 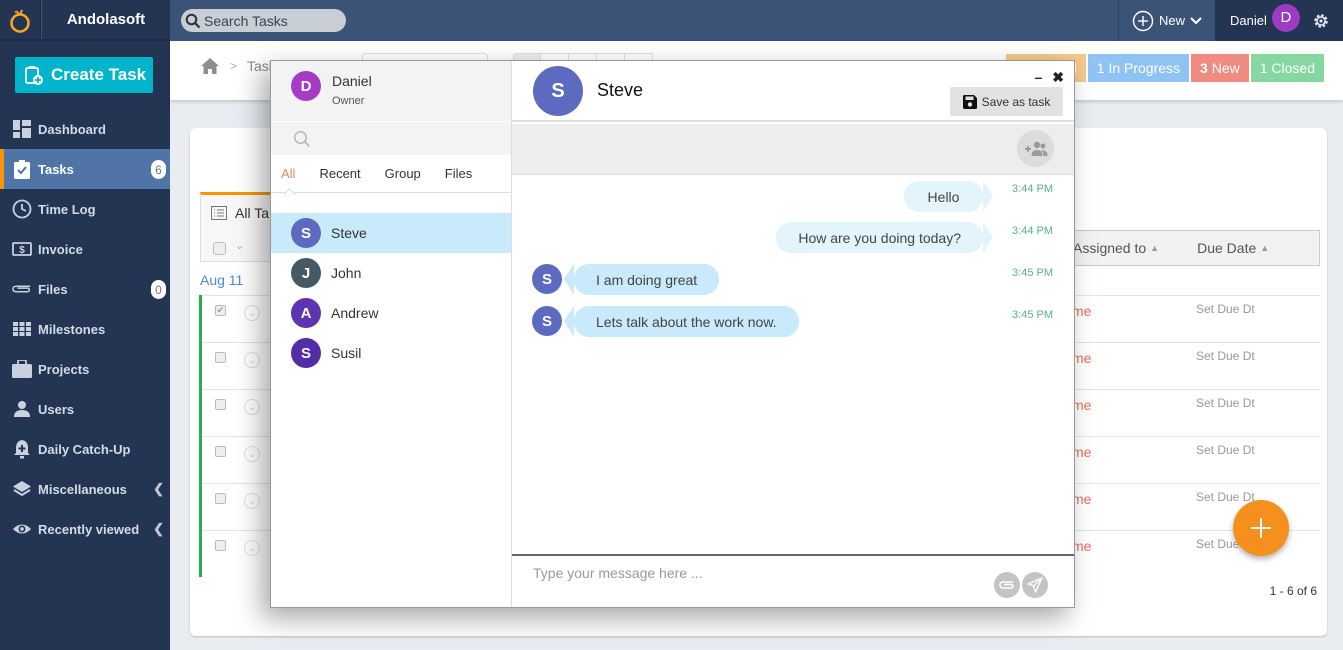 What do you see at coordinates (1138, 68) in the screenshot?
I see `status-in-progress: 1 In Progress` at bounding box center [1138, 68].